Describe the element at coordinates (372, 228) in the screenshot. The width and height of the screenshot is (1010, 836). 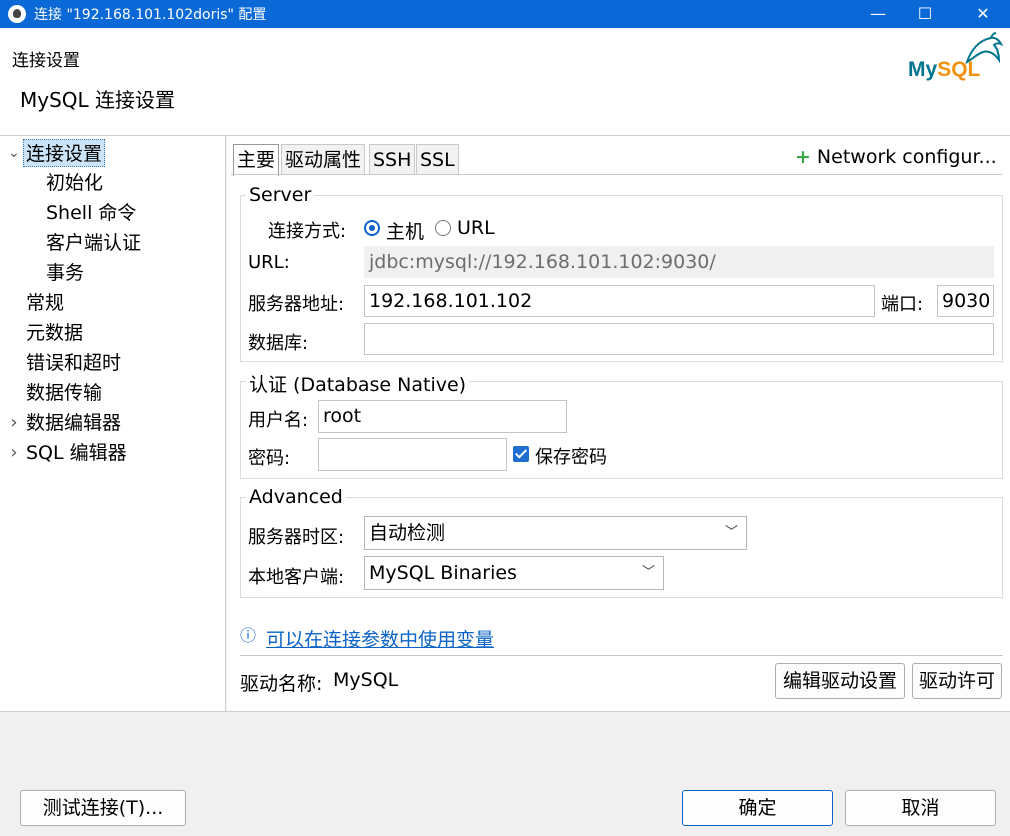
I see `host-radio` at that location.